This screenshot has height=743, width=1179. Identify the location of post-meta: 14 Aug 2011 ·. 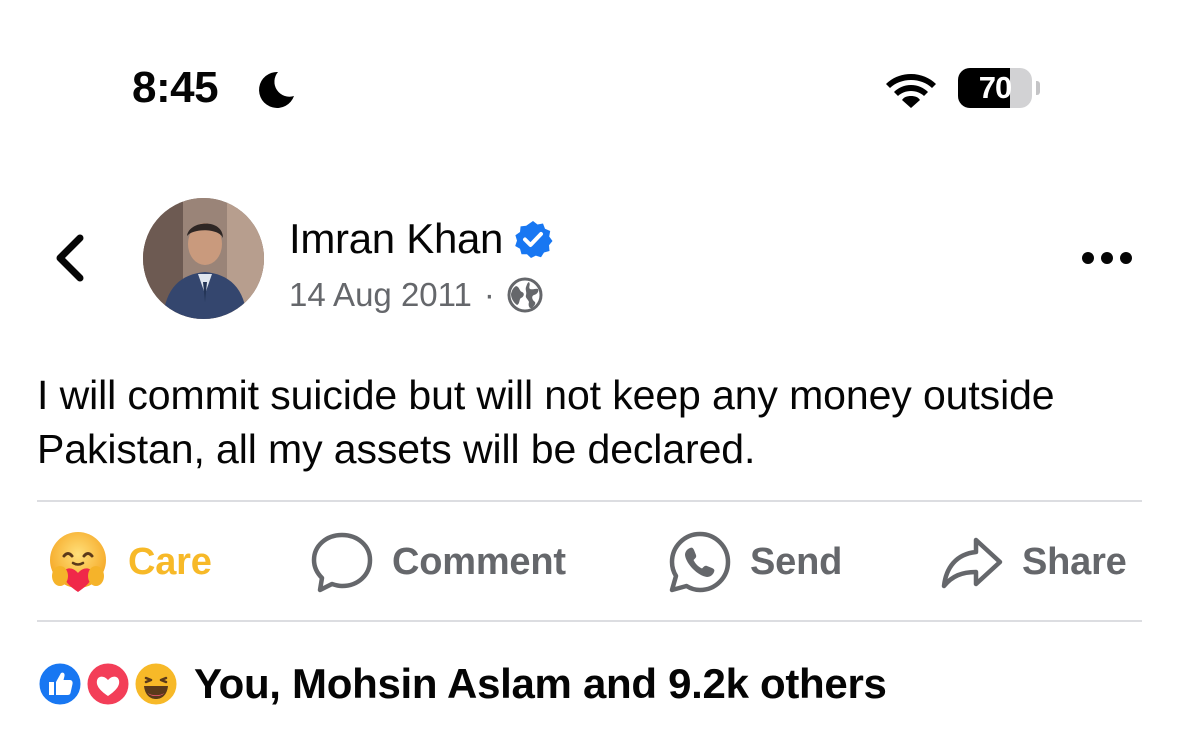
(416, 295).